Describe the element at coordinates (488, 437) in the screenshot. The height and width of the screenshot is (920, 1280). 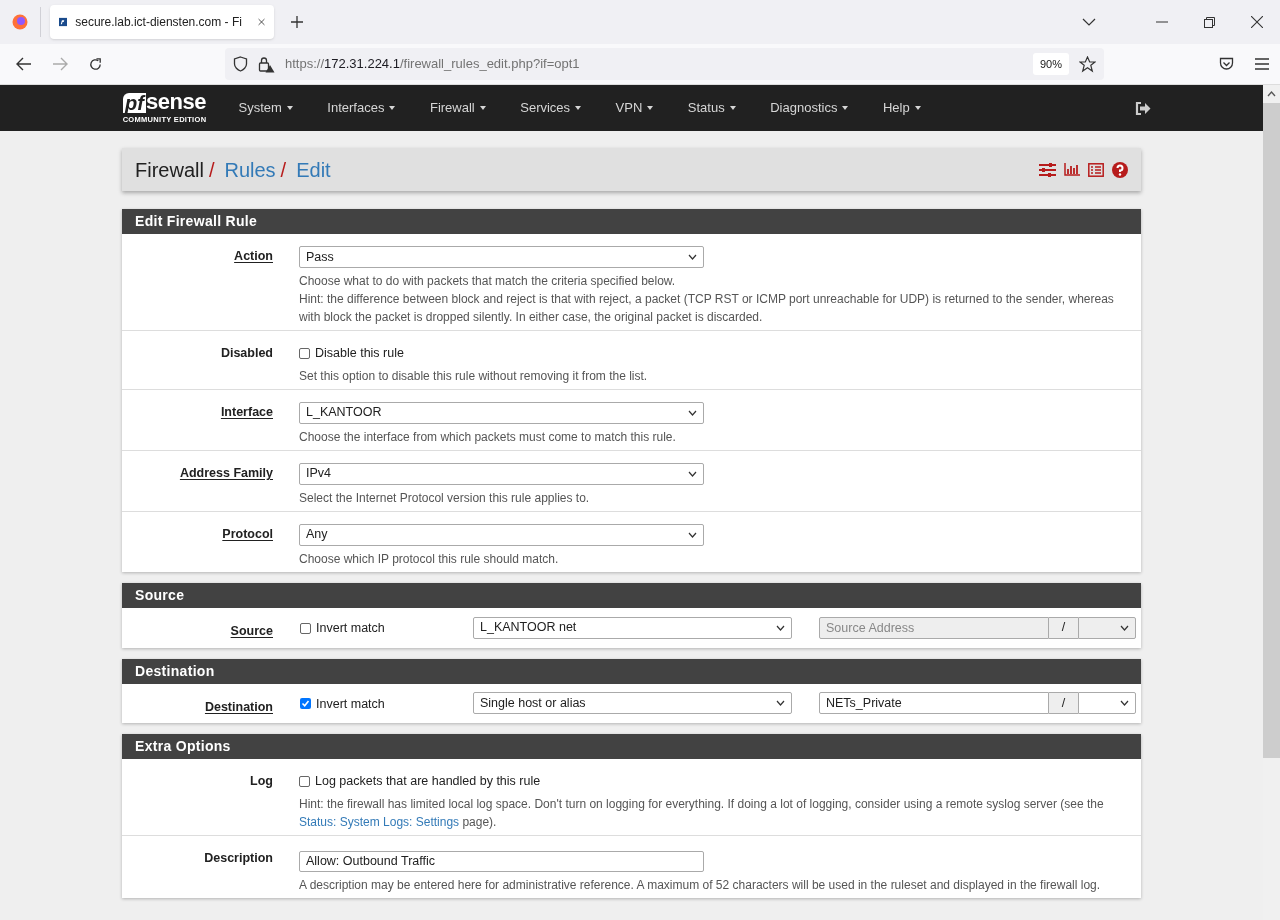
I see `help-text: Choose the interface from which packets must come to match this rule.` at that location.